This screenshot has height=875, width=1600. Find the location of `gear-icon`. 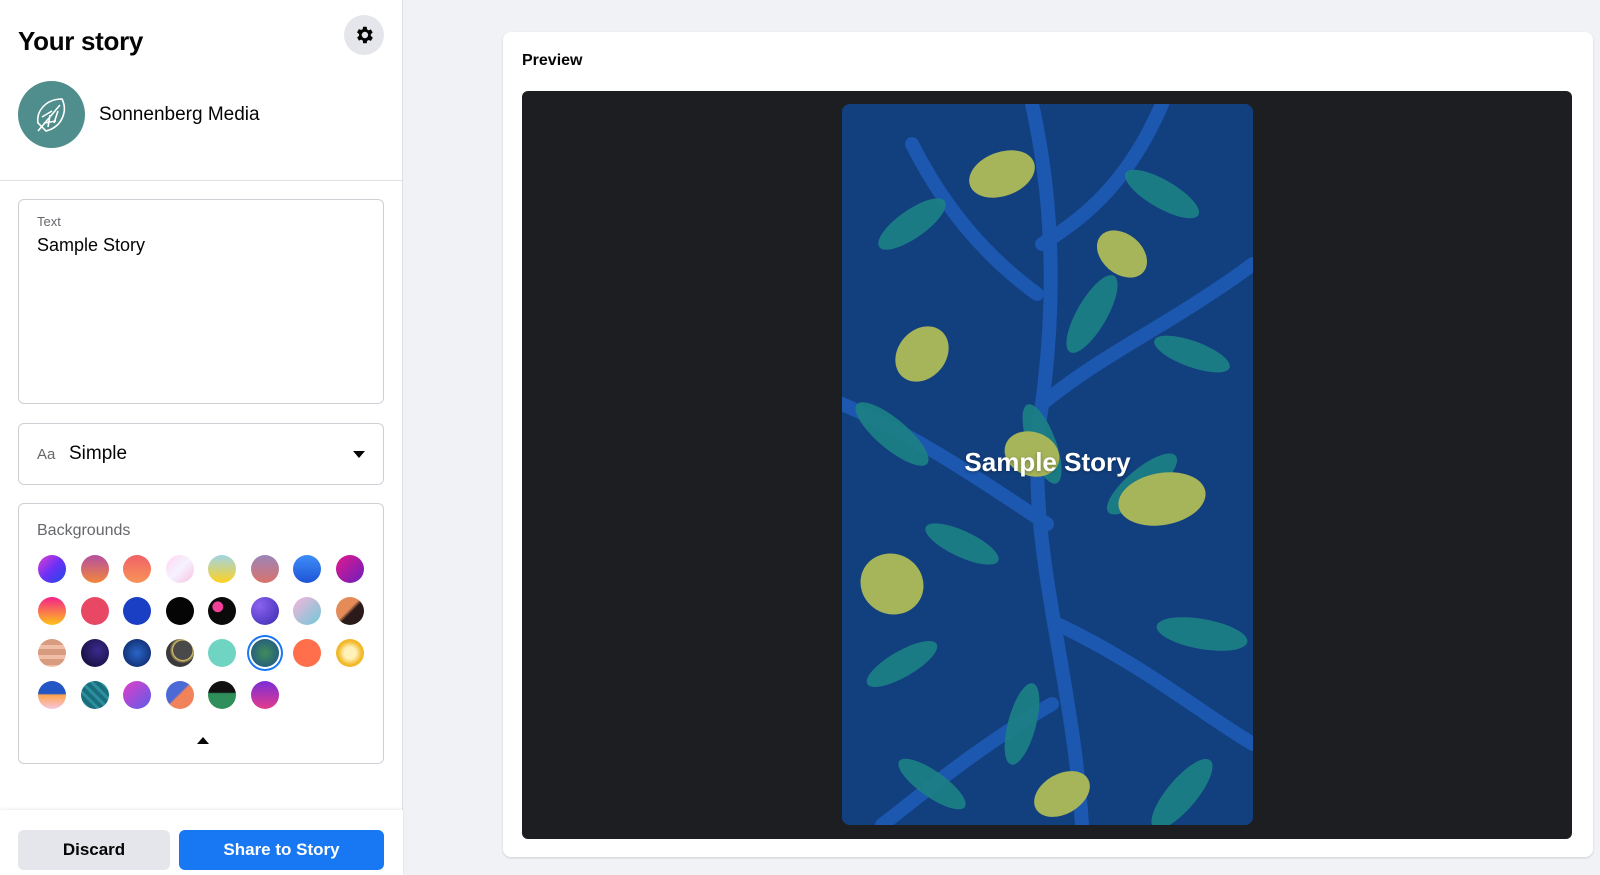

gear-icon is located at coordinates (365, 35).